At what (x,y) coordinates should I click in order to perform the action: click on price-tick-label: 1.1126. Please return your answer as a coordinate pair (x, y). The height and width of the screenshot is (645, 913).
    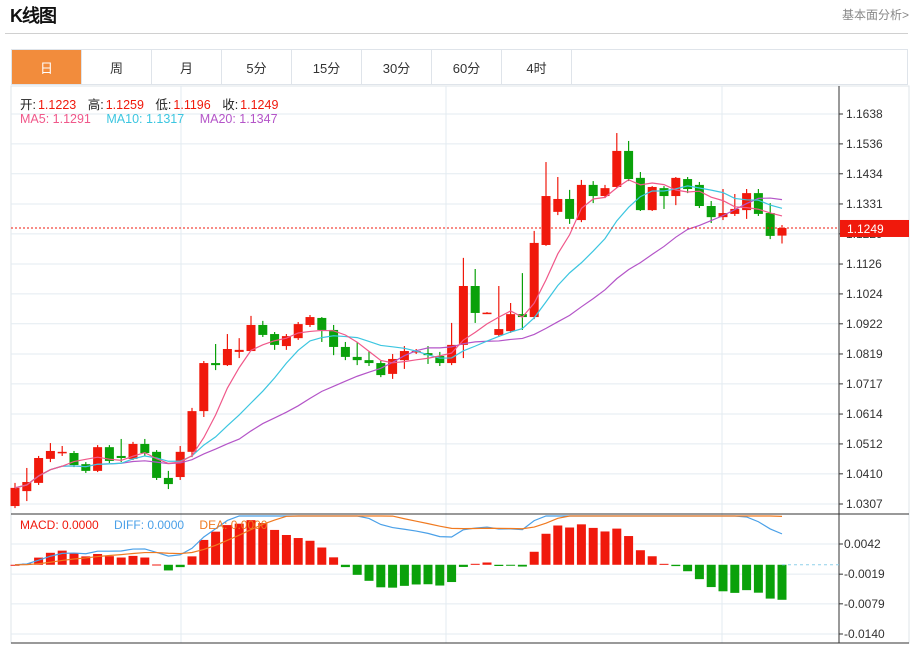
    Looking at the image, I should click on (864, 264).